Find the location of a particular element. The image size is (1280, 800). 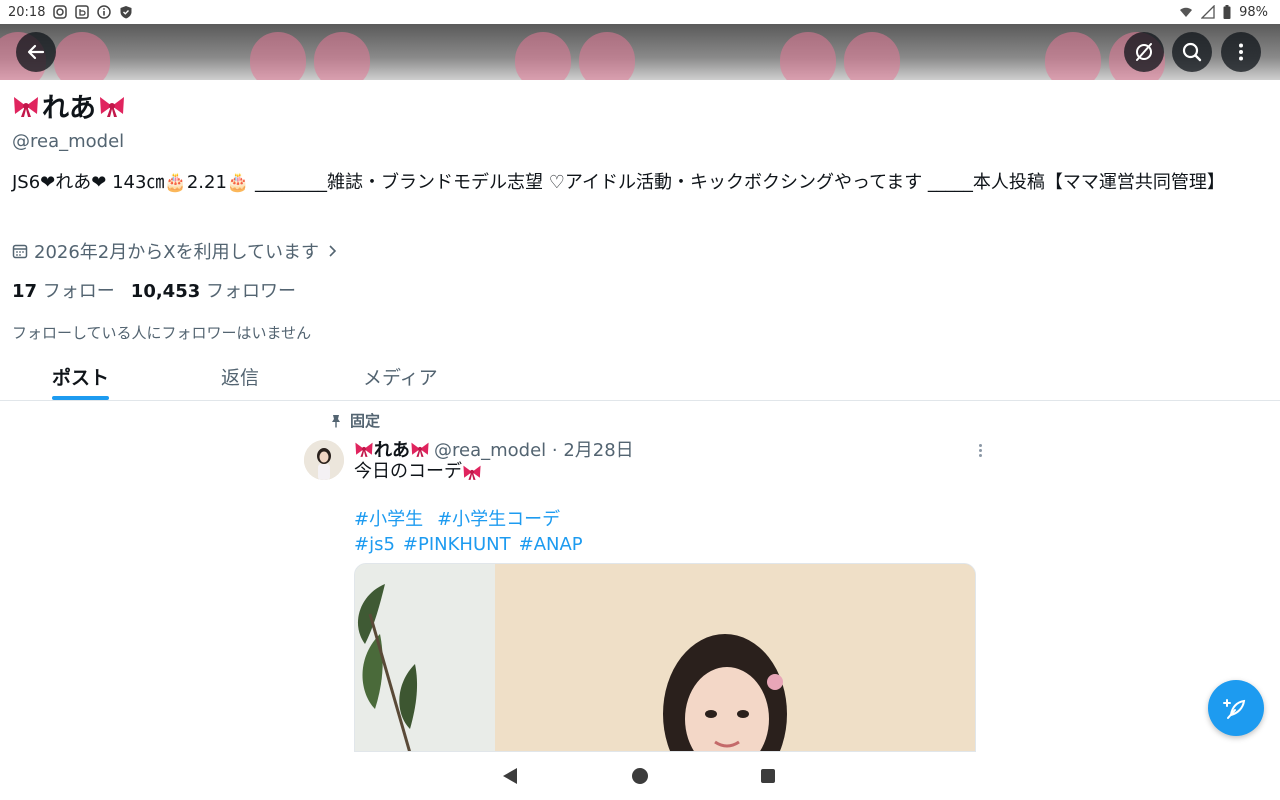

following-count: 17 is located at coordinates (25, 291).